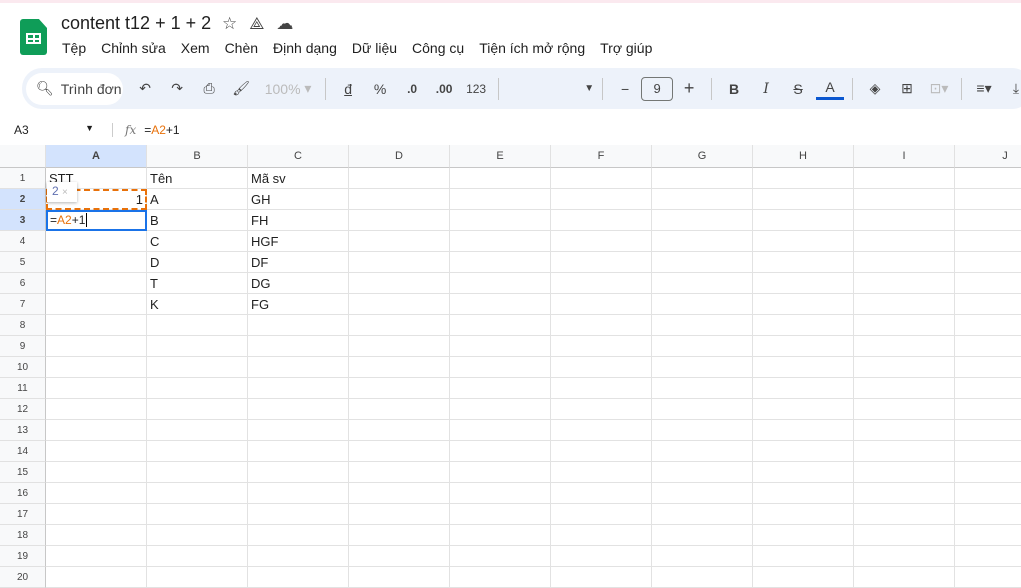 This screenshot has width=1021, height=588. I want to click on cell-I8, so click(904, 325).